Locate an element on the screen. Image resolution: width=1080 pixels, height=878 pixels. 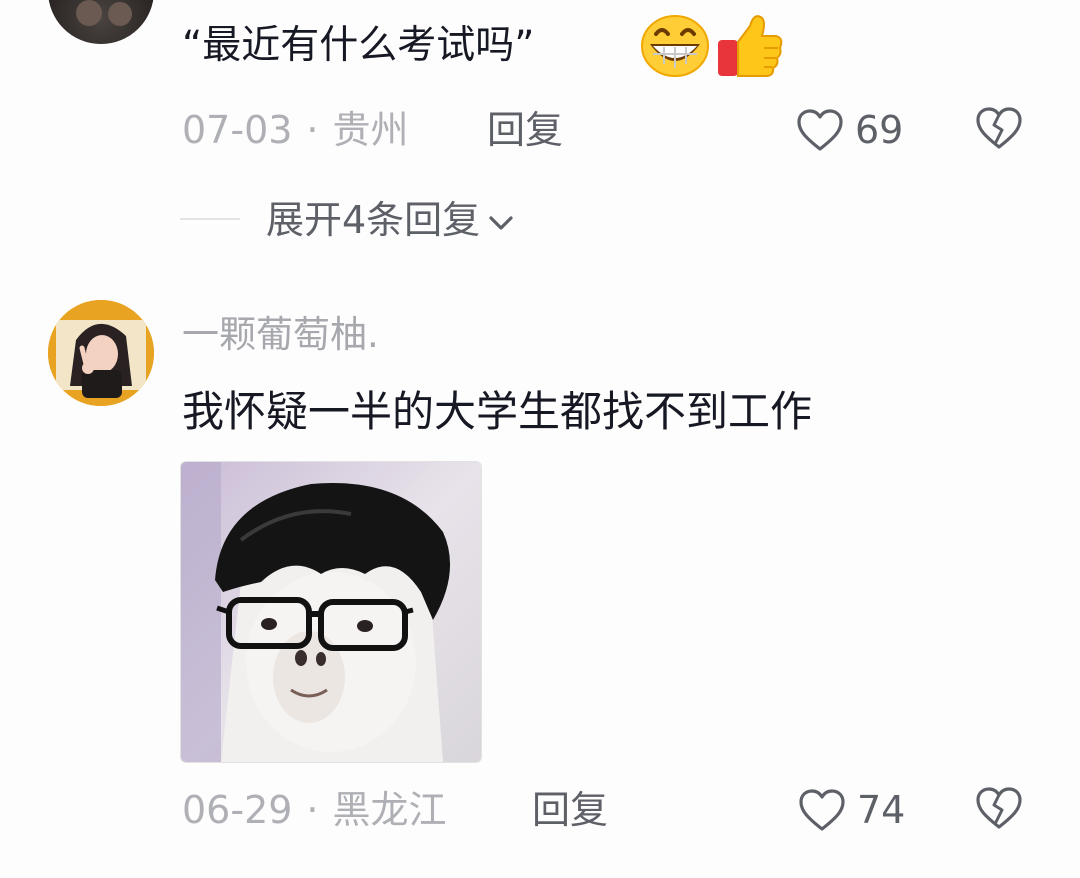
thumbs-up-emoji-icon is located at coordinates (750, 44).